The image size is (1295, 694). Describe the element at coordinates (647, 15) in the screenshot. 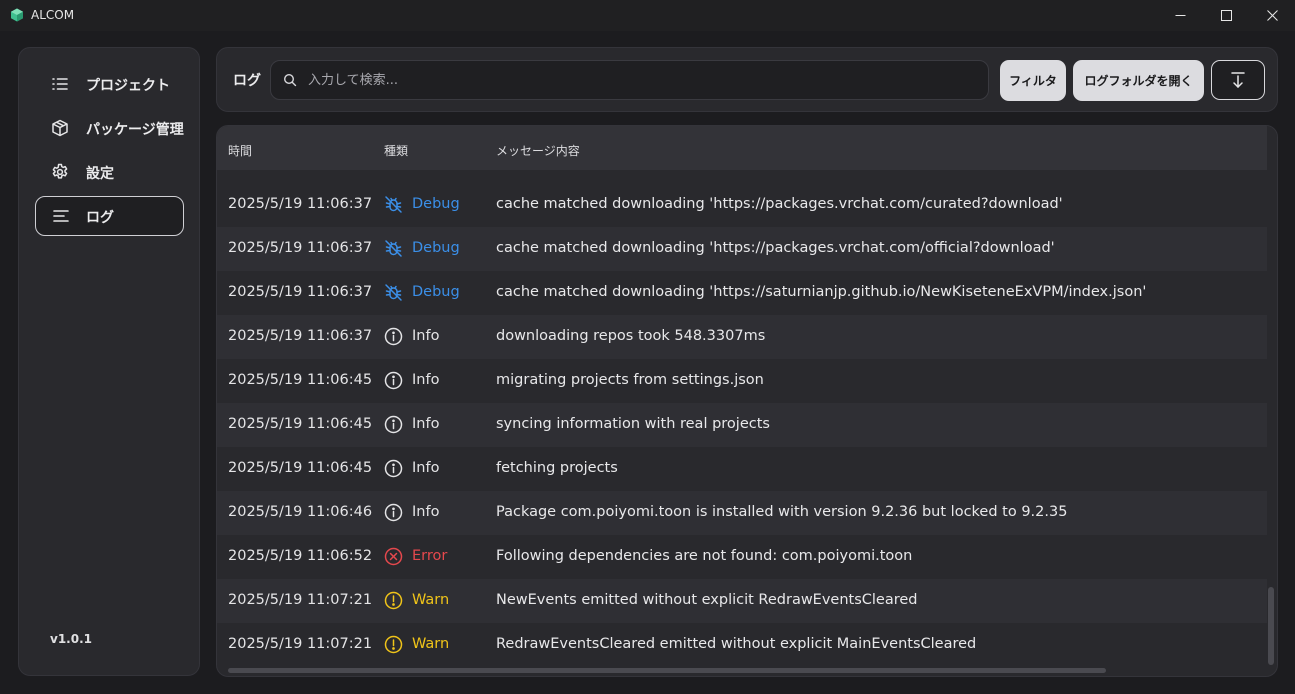

I see `title-bar: ALCOM` at that location.